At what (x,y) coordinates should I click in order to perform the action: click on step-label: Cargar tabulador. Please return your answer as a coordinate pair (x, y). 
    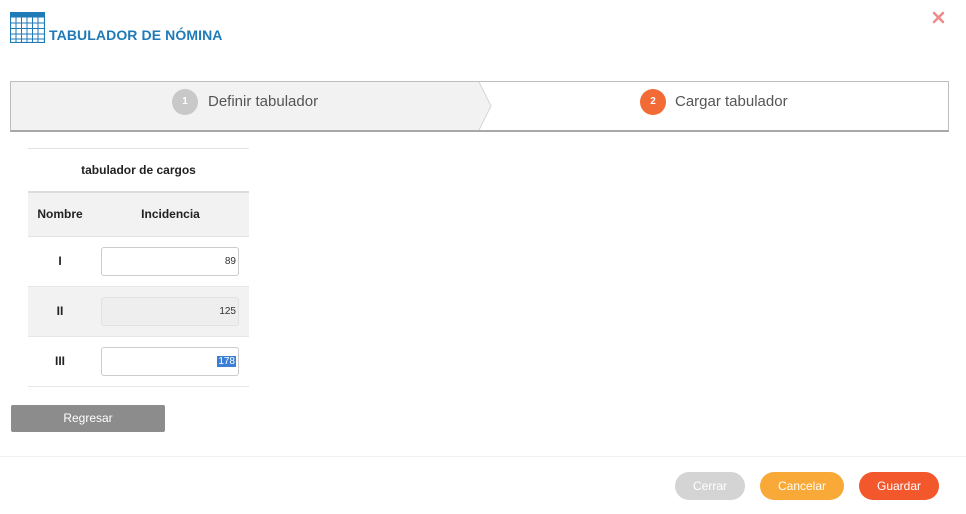
    Looking at the image, I should click on (731, 101).